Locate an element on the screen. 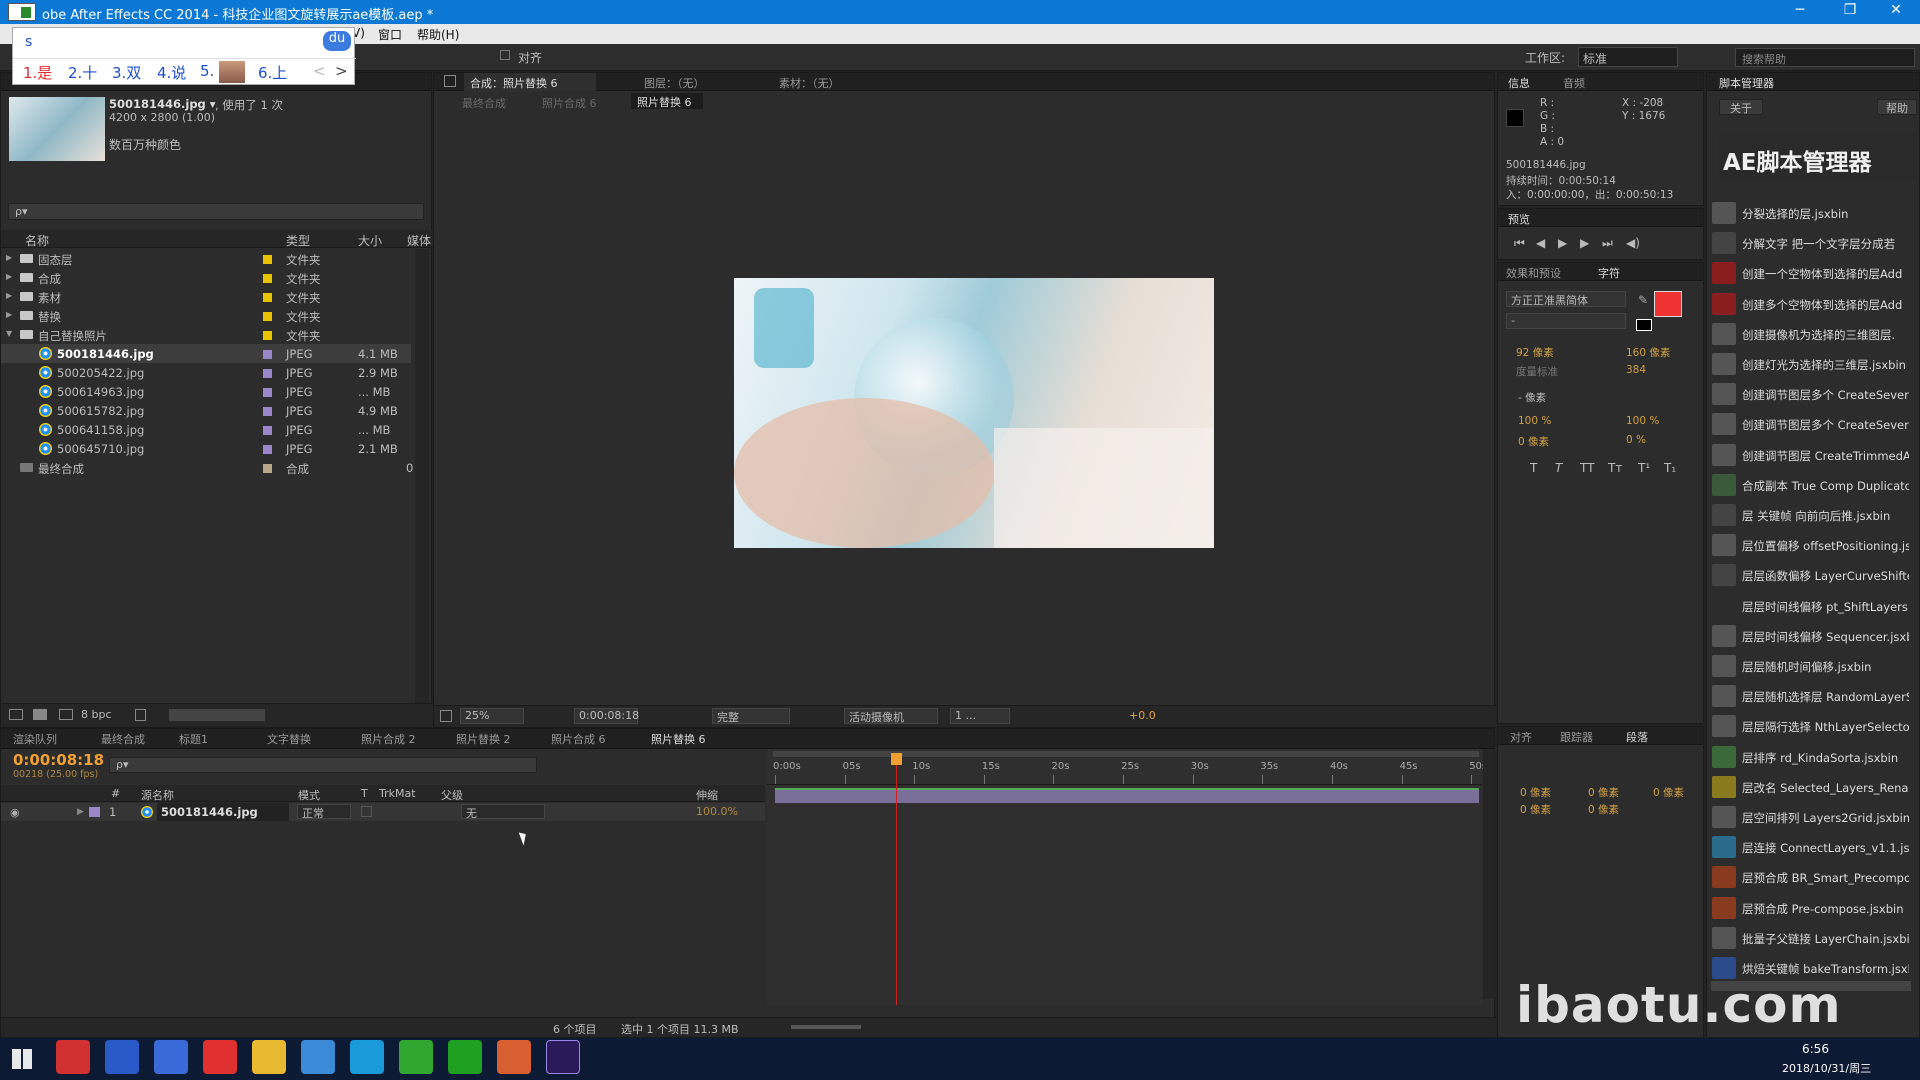 Image resolution: width=1920 pixels, height=1080 pixels. col-type: 类型 is located at coordinates (298, 240).